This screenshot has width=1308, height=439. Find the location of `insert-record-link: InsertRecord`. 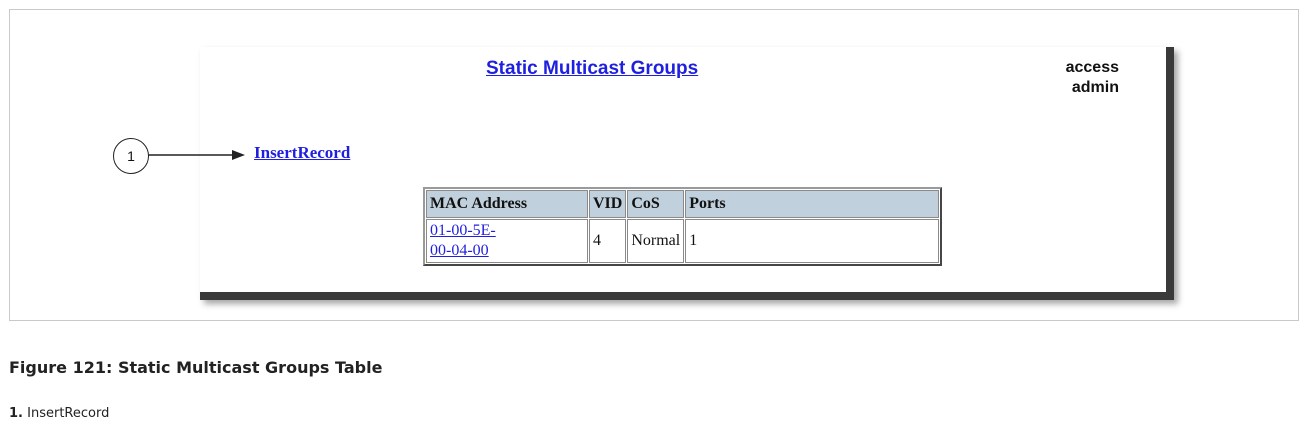

insert-record-link: InsertRecord is located at coordinates (302, 153).